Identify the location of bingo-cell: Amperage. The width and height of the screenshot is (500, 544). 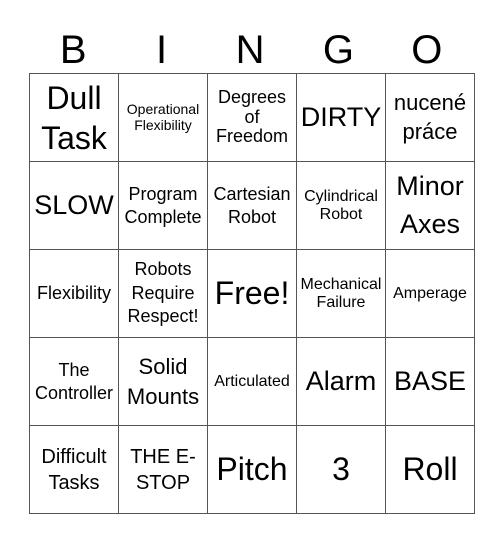
(430, 293).